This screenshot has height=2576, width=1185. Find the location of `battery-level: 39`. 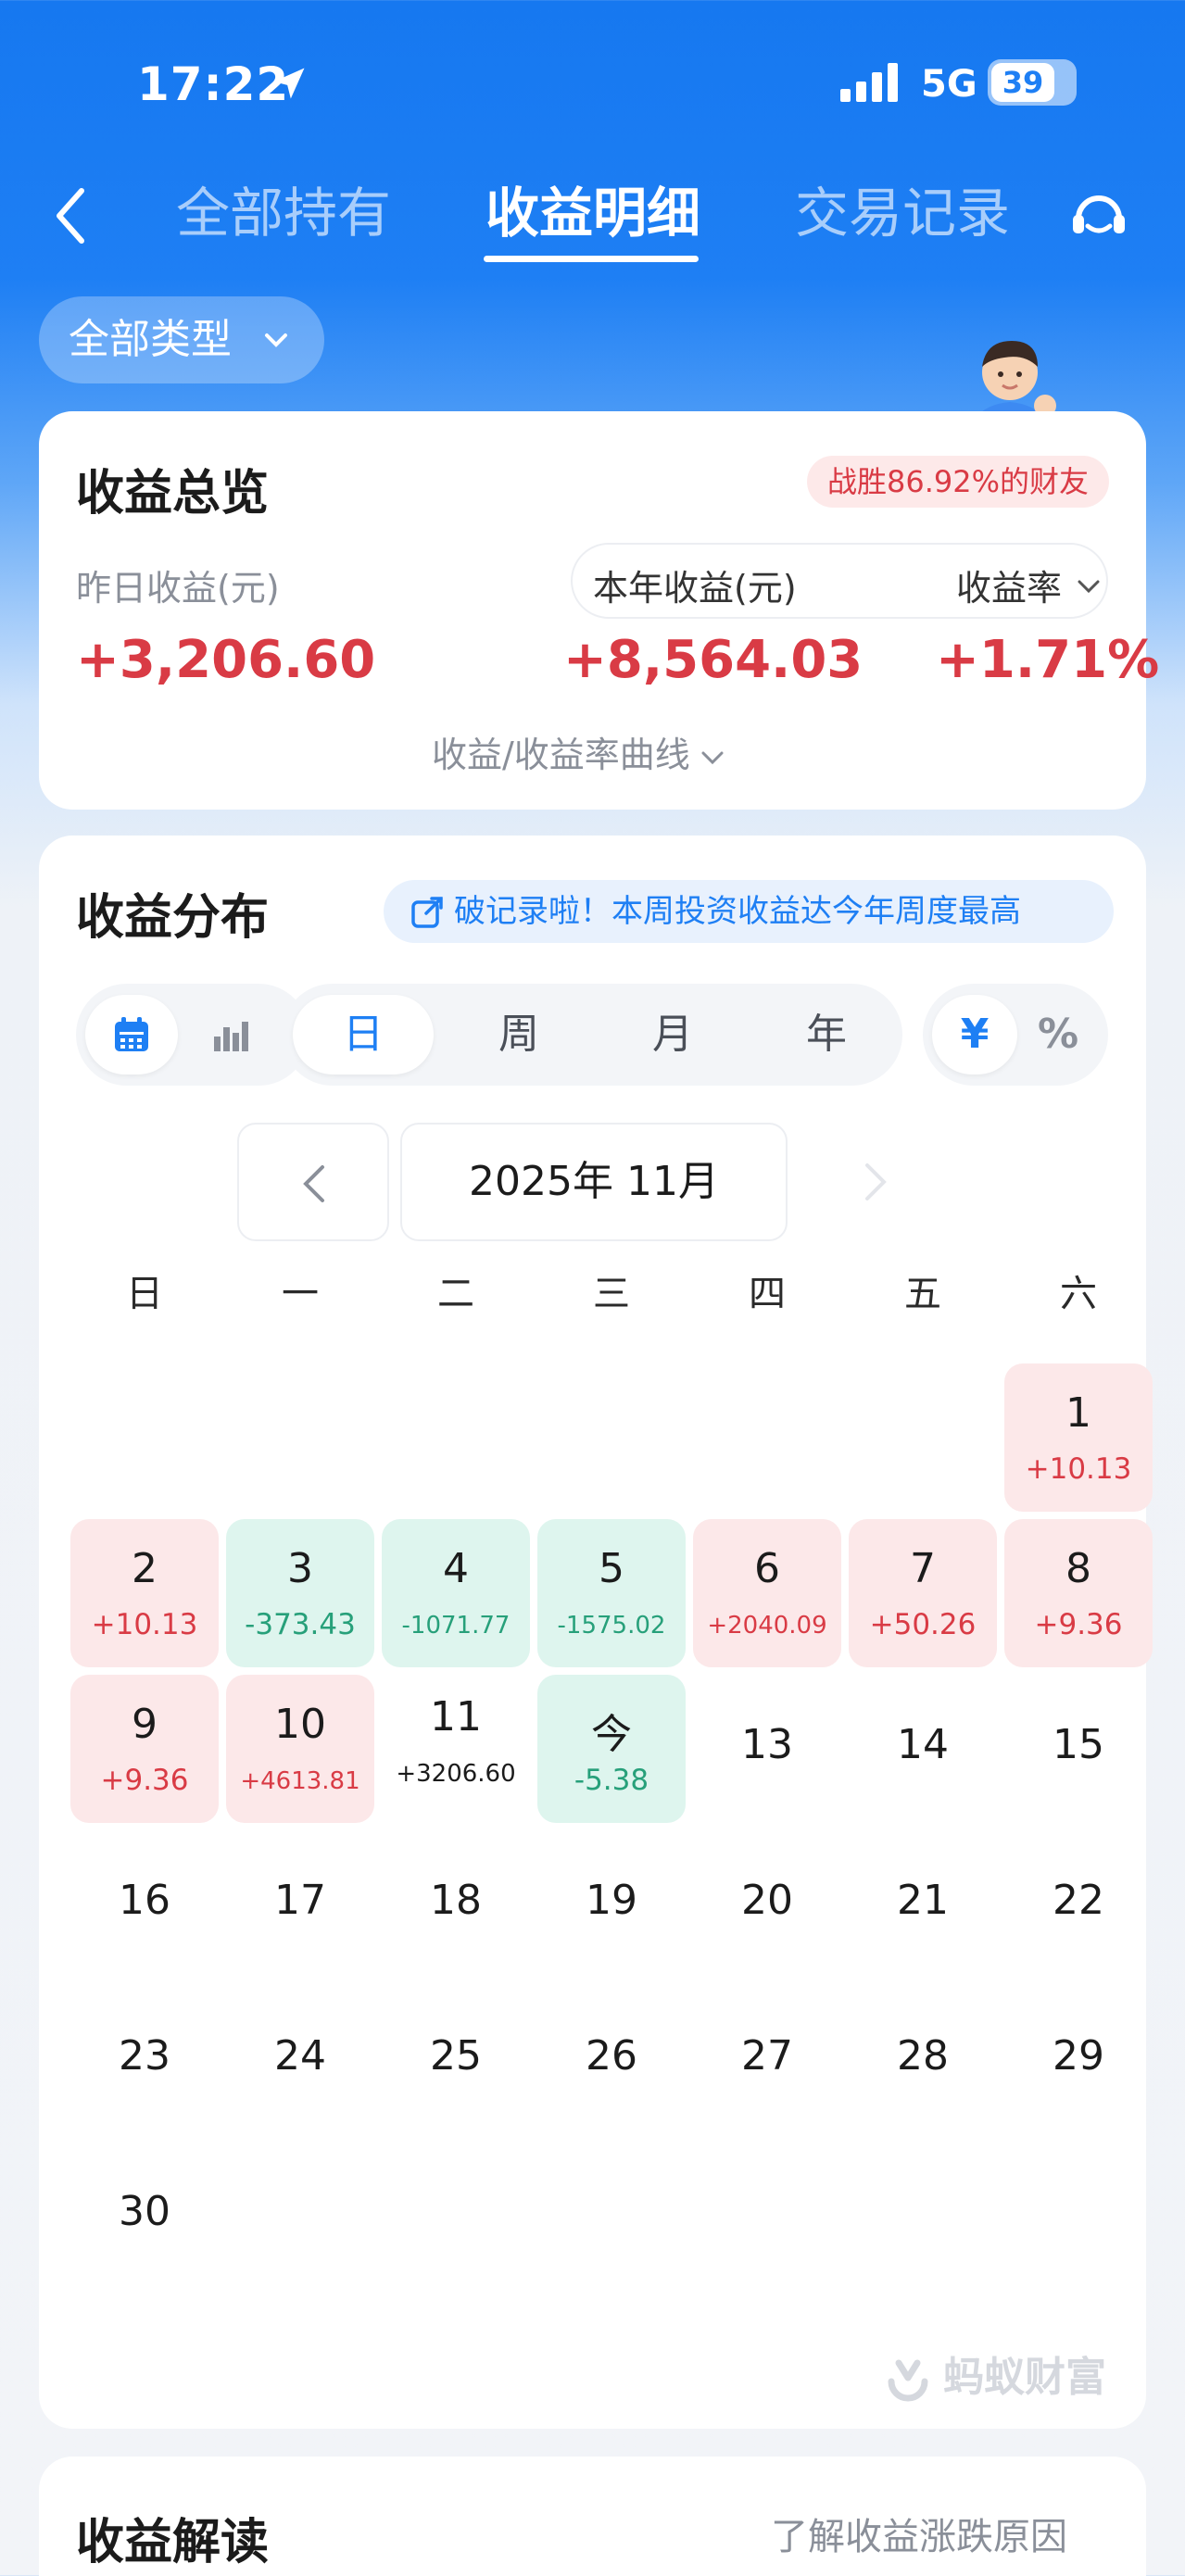

battery-level: 39 is located at coordinates (1022, 82).